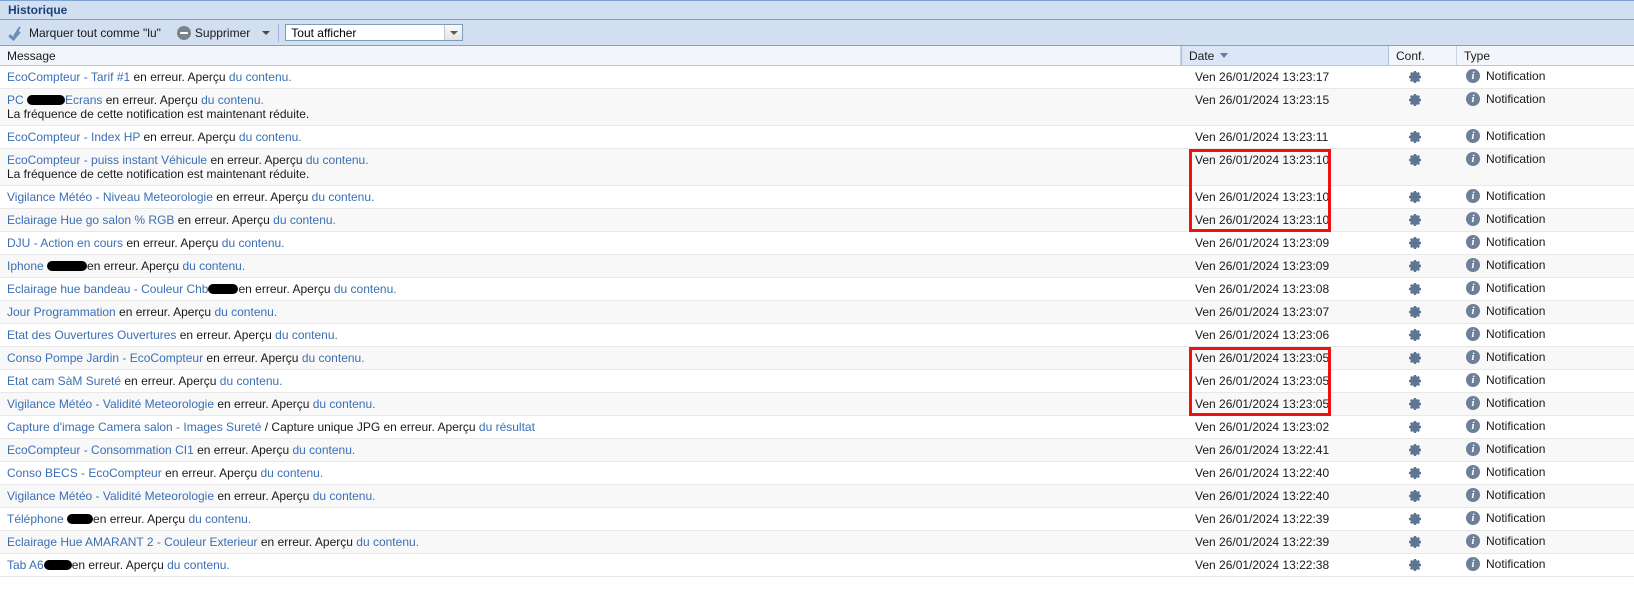  Describe the element at coordinates (95, 32) in the screenshot. I see `mark-all-read-label: Marquer tout comme "lu"` at that location.